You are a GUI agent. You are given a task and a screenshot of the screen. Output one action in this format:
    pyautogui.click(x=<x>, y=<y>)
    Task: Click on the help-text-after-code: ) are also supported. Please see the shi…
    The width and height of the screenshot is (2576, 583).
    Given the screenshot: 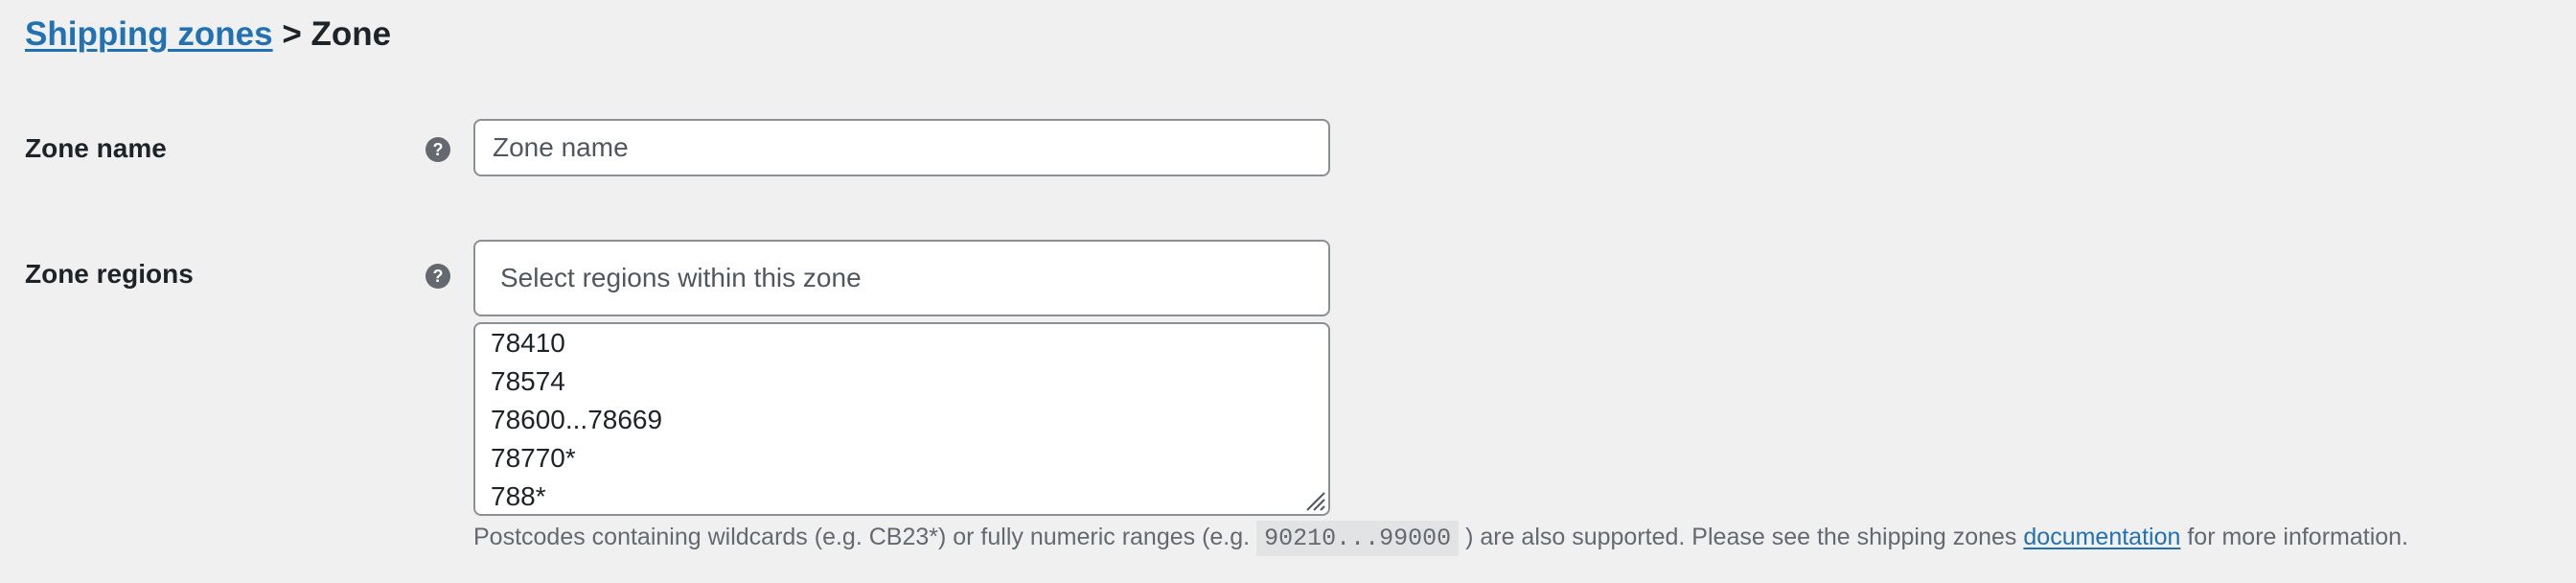 What is the action you would take?
    pyautogui.click(x=1741, y=537)
    